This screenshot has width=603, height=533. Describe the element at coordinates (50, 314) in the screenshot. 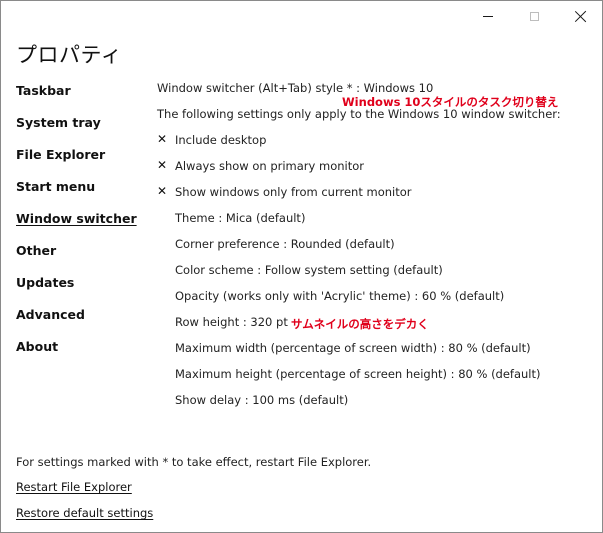

I see `sidebar-item-advanced: Advanced` at that location.